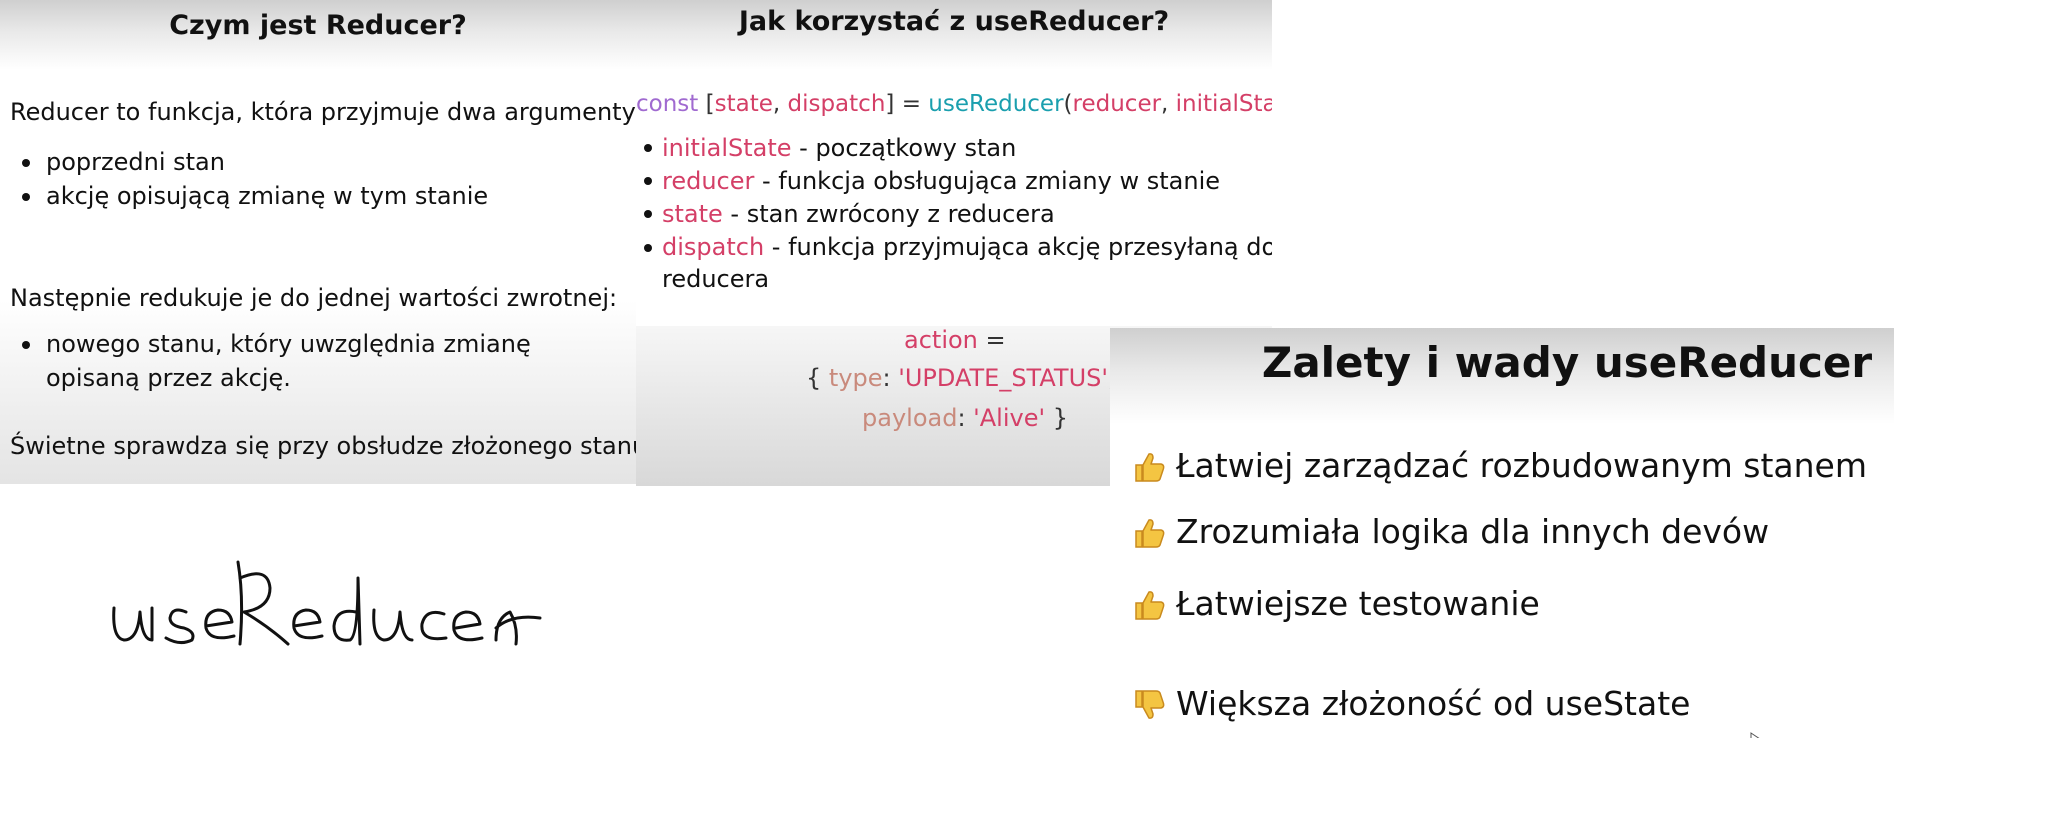 This screenshot has height=840, width=2057. What do you see at coordinates (708, 181) in the screenshot?
I see `param-term: reducer` at bounding box center [708, 181].